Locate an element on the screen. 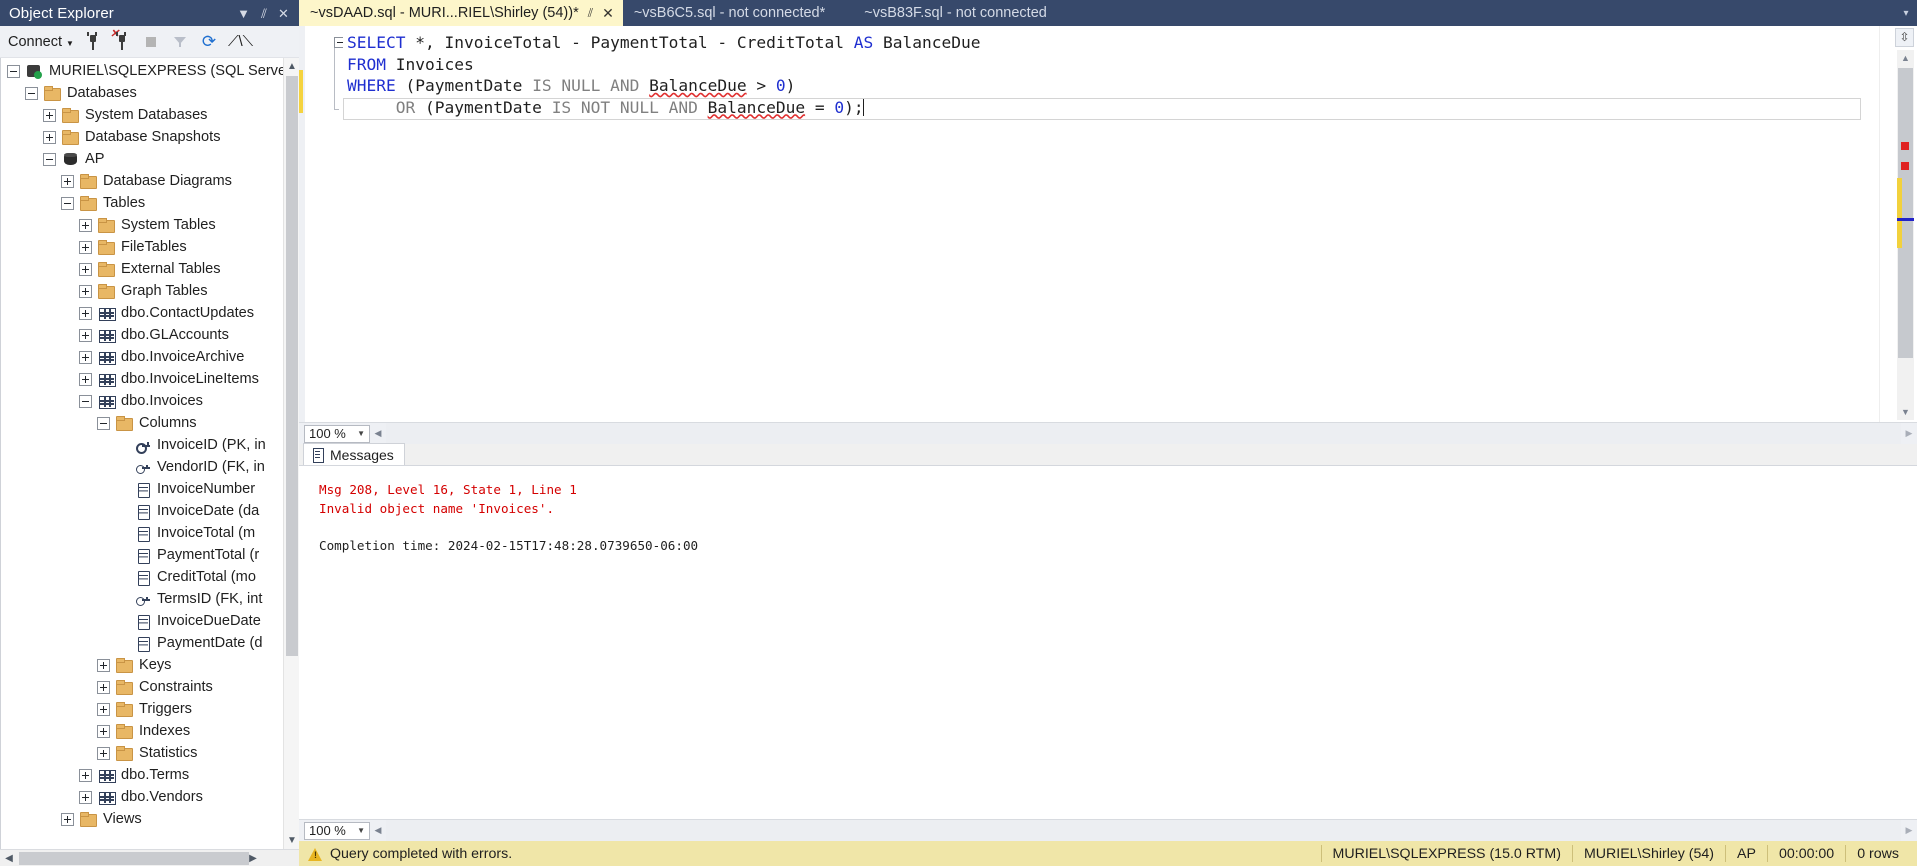  tree-node: Graph Tables is located at coordinates (150, 291).